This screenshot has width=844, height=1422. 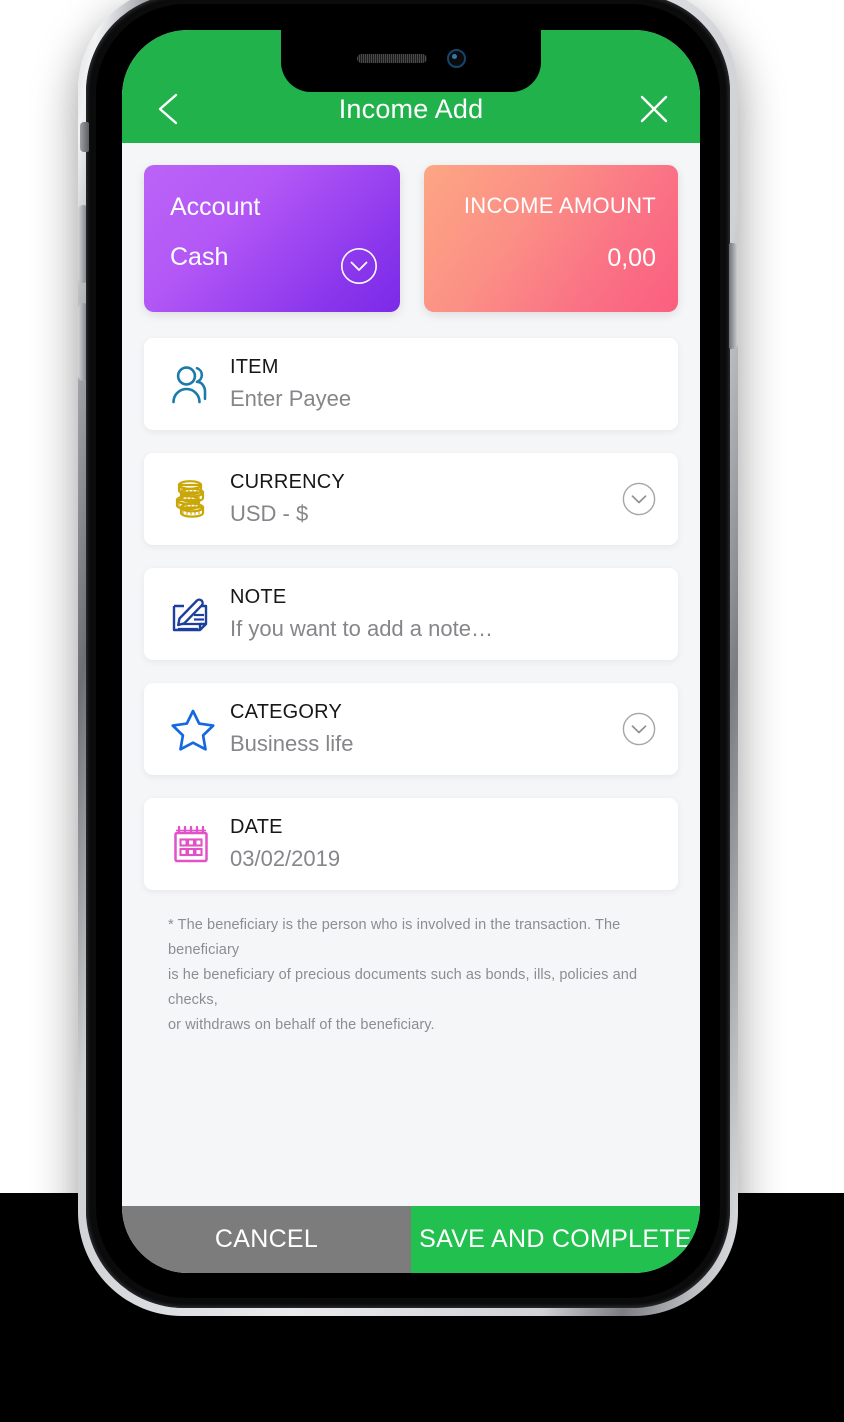 I want to click on field-row-item: ITEM Enter Payee, so click(x=411, y=384).